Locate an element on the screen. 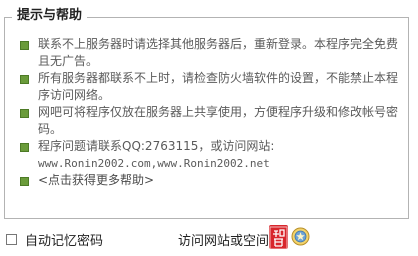  tip-text: 程序问题请联系QQ:2763115，或访问网站: is located at coordinates (156, 146).